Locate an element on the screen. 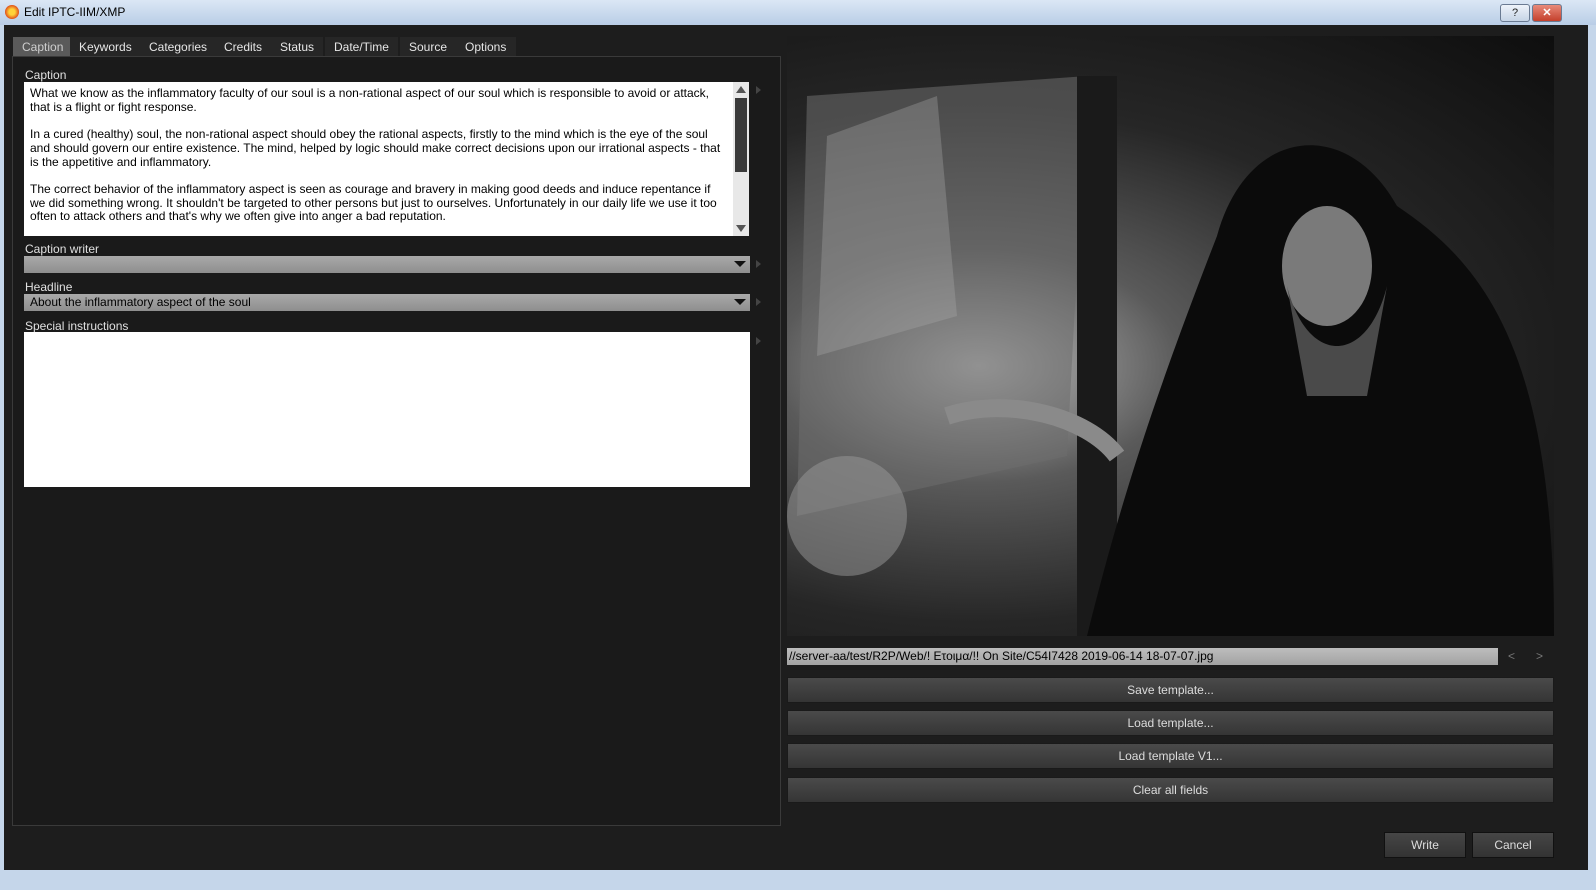 This screenshot has width=1596, height=890. caption-scrollbar is located at coordinates (741, 159).